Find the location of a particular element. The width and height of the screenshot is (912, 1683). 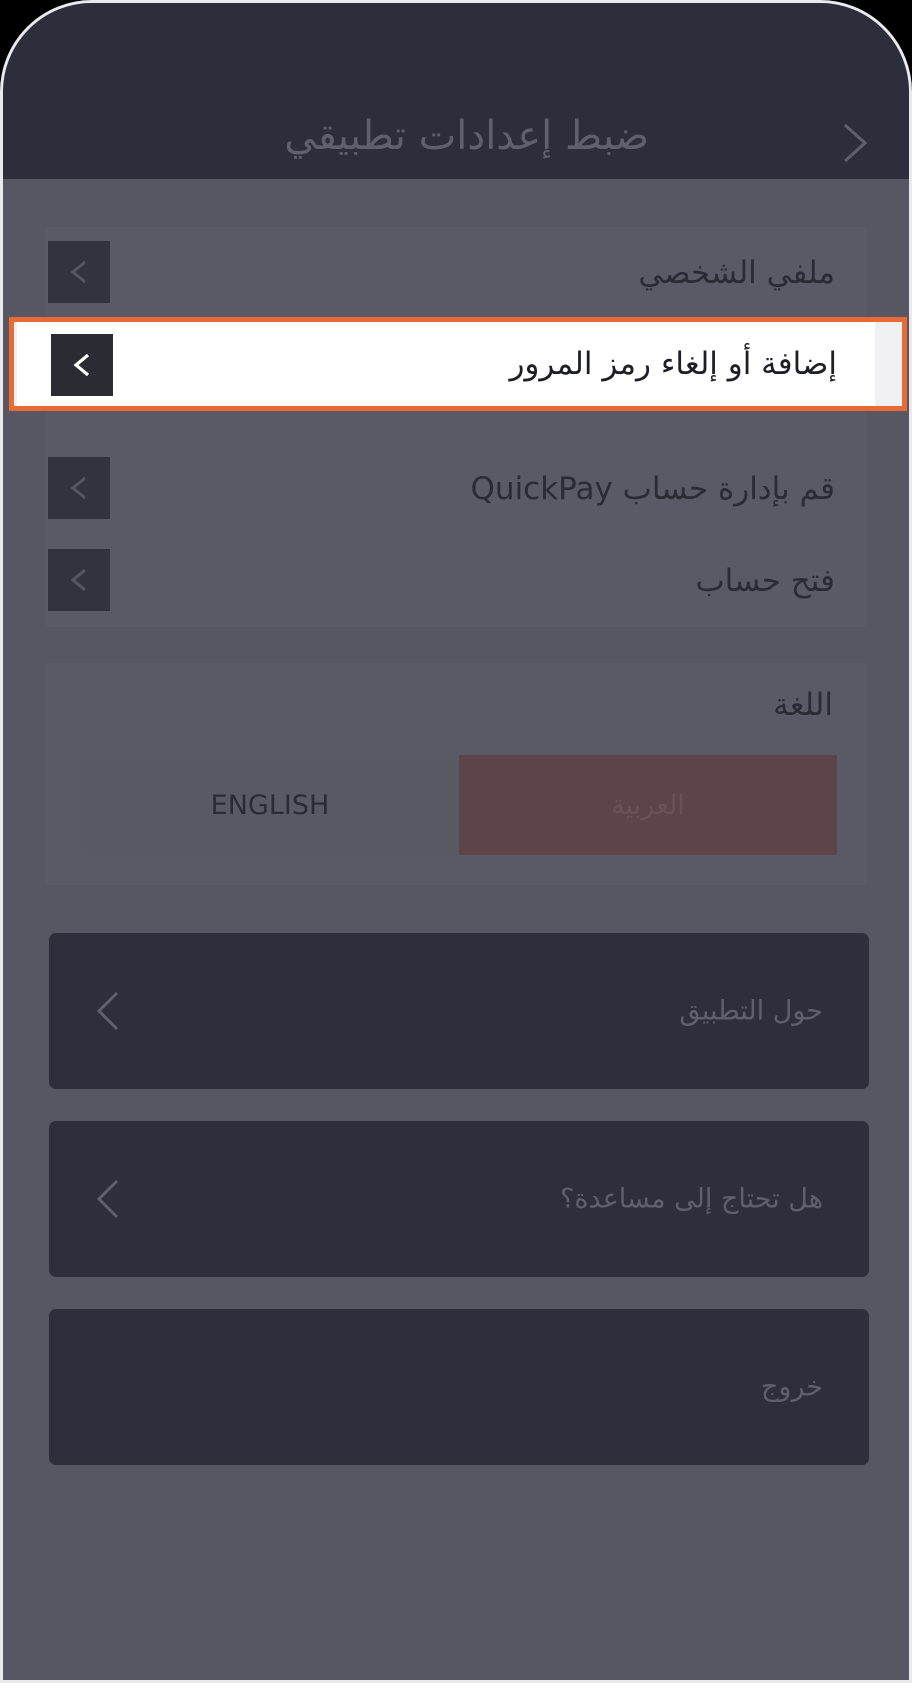

menu-item-passcode: إضافة أو إلغاء رمز المرور is located at coordinates (458, 364).